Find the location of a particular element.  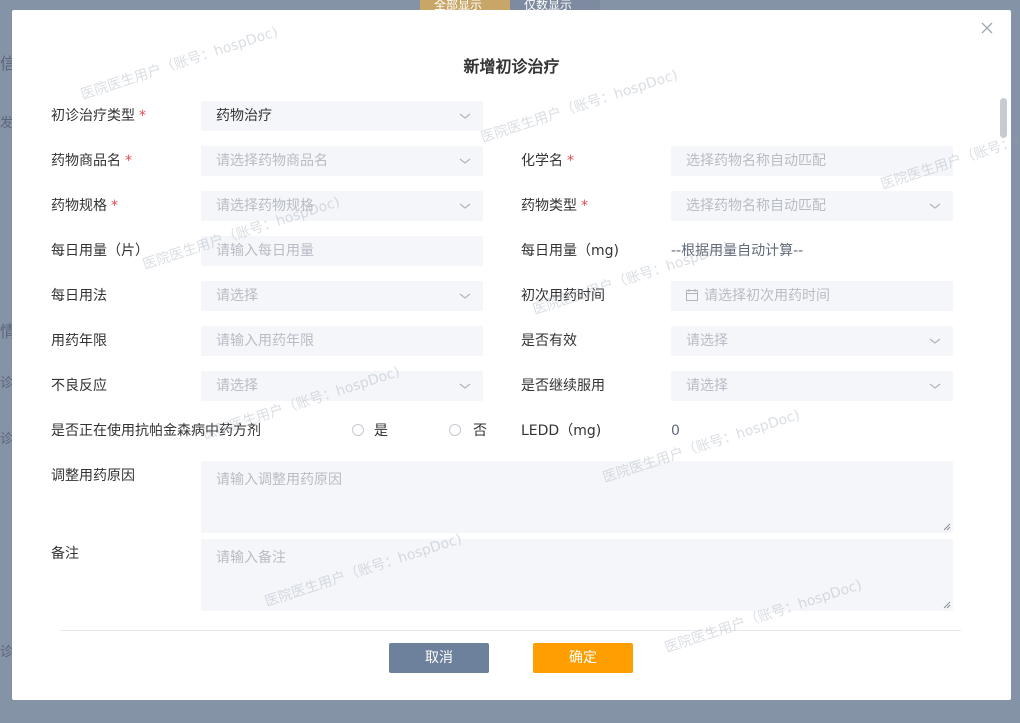

calendar-icon is located at coordinates (692, 295).